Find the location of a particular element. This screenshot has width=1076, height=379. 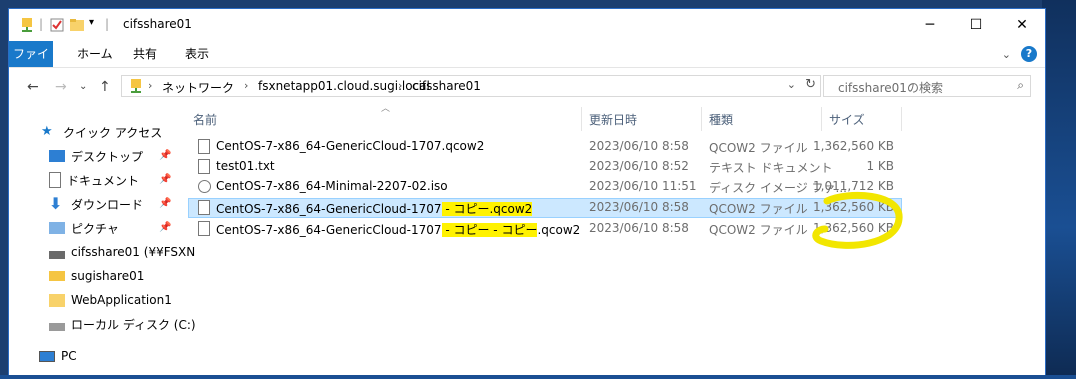

search-placeholder: cifsshare01の検索 is located at coordinates (890, 88).